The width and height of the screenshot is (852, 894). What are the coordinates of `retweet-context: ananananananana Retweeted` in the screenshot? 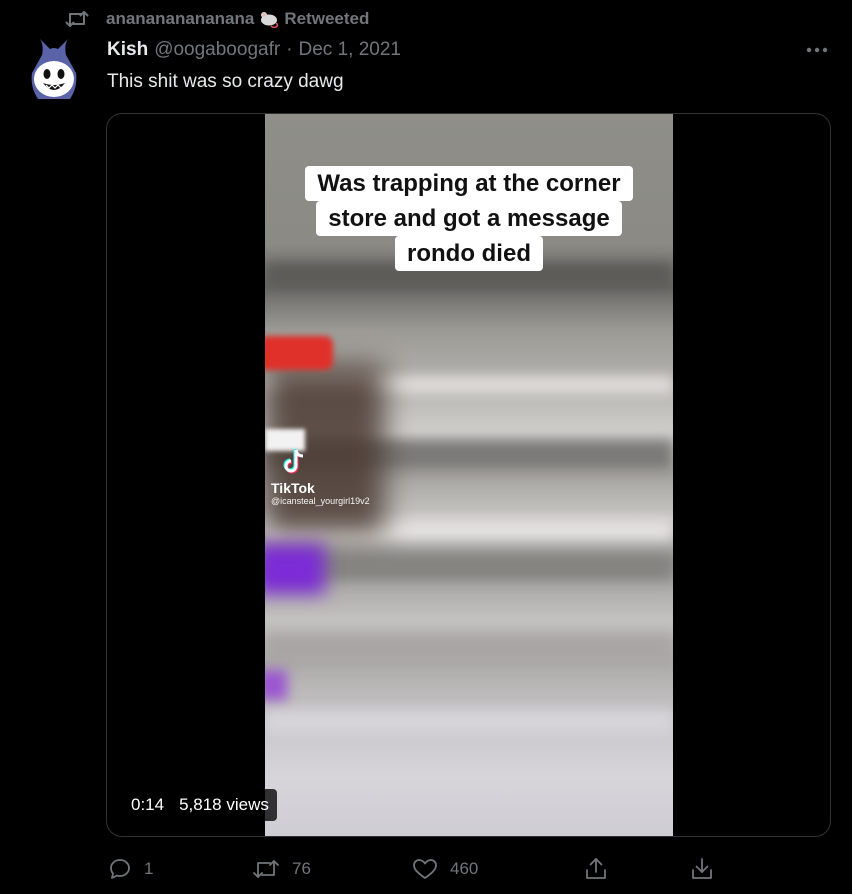 It's located at (216, 19).